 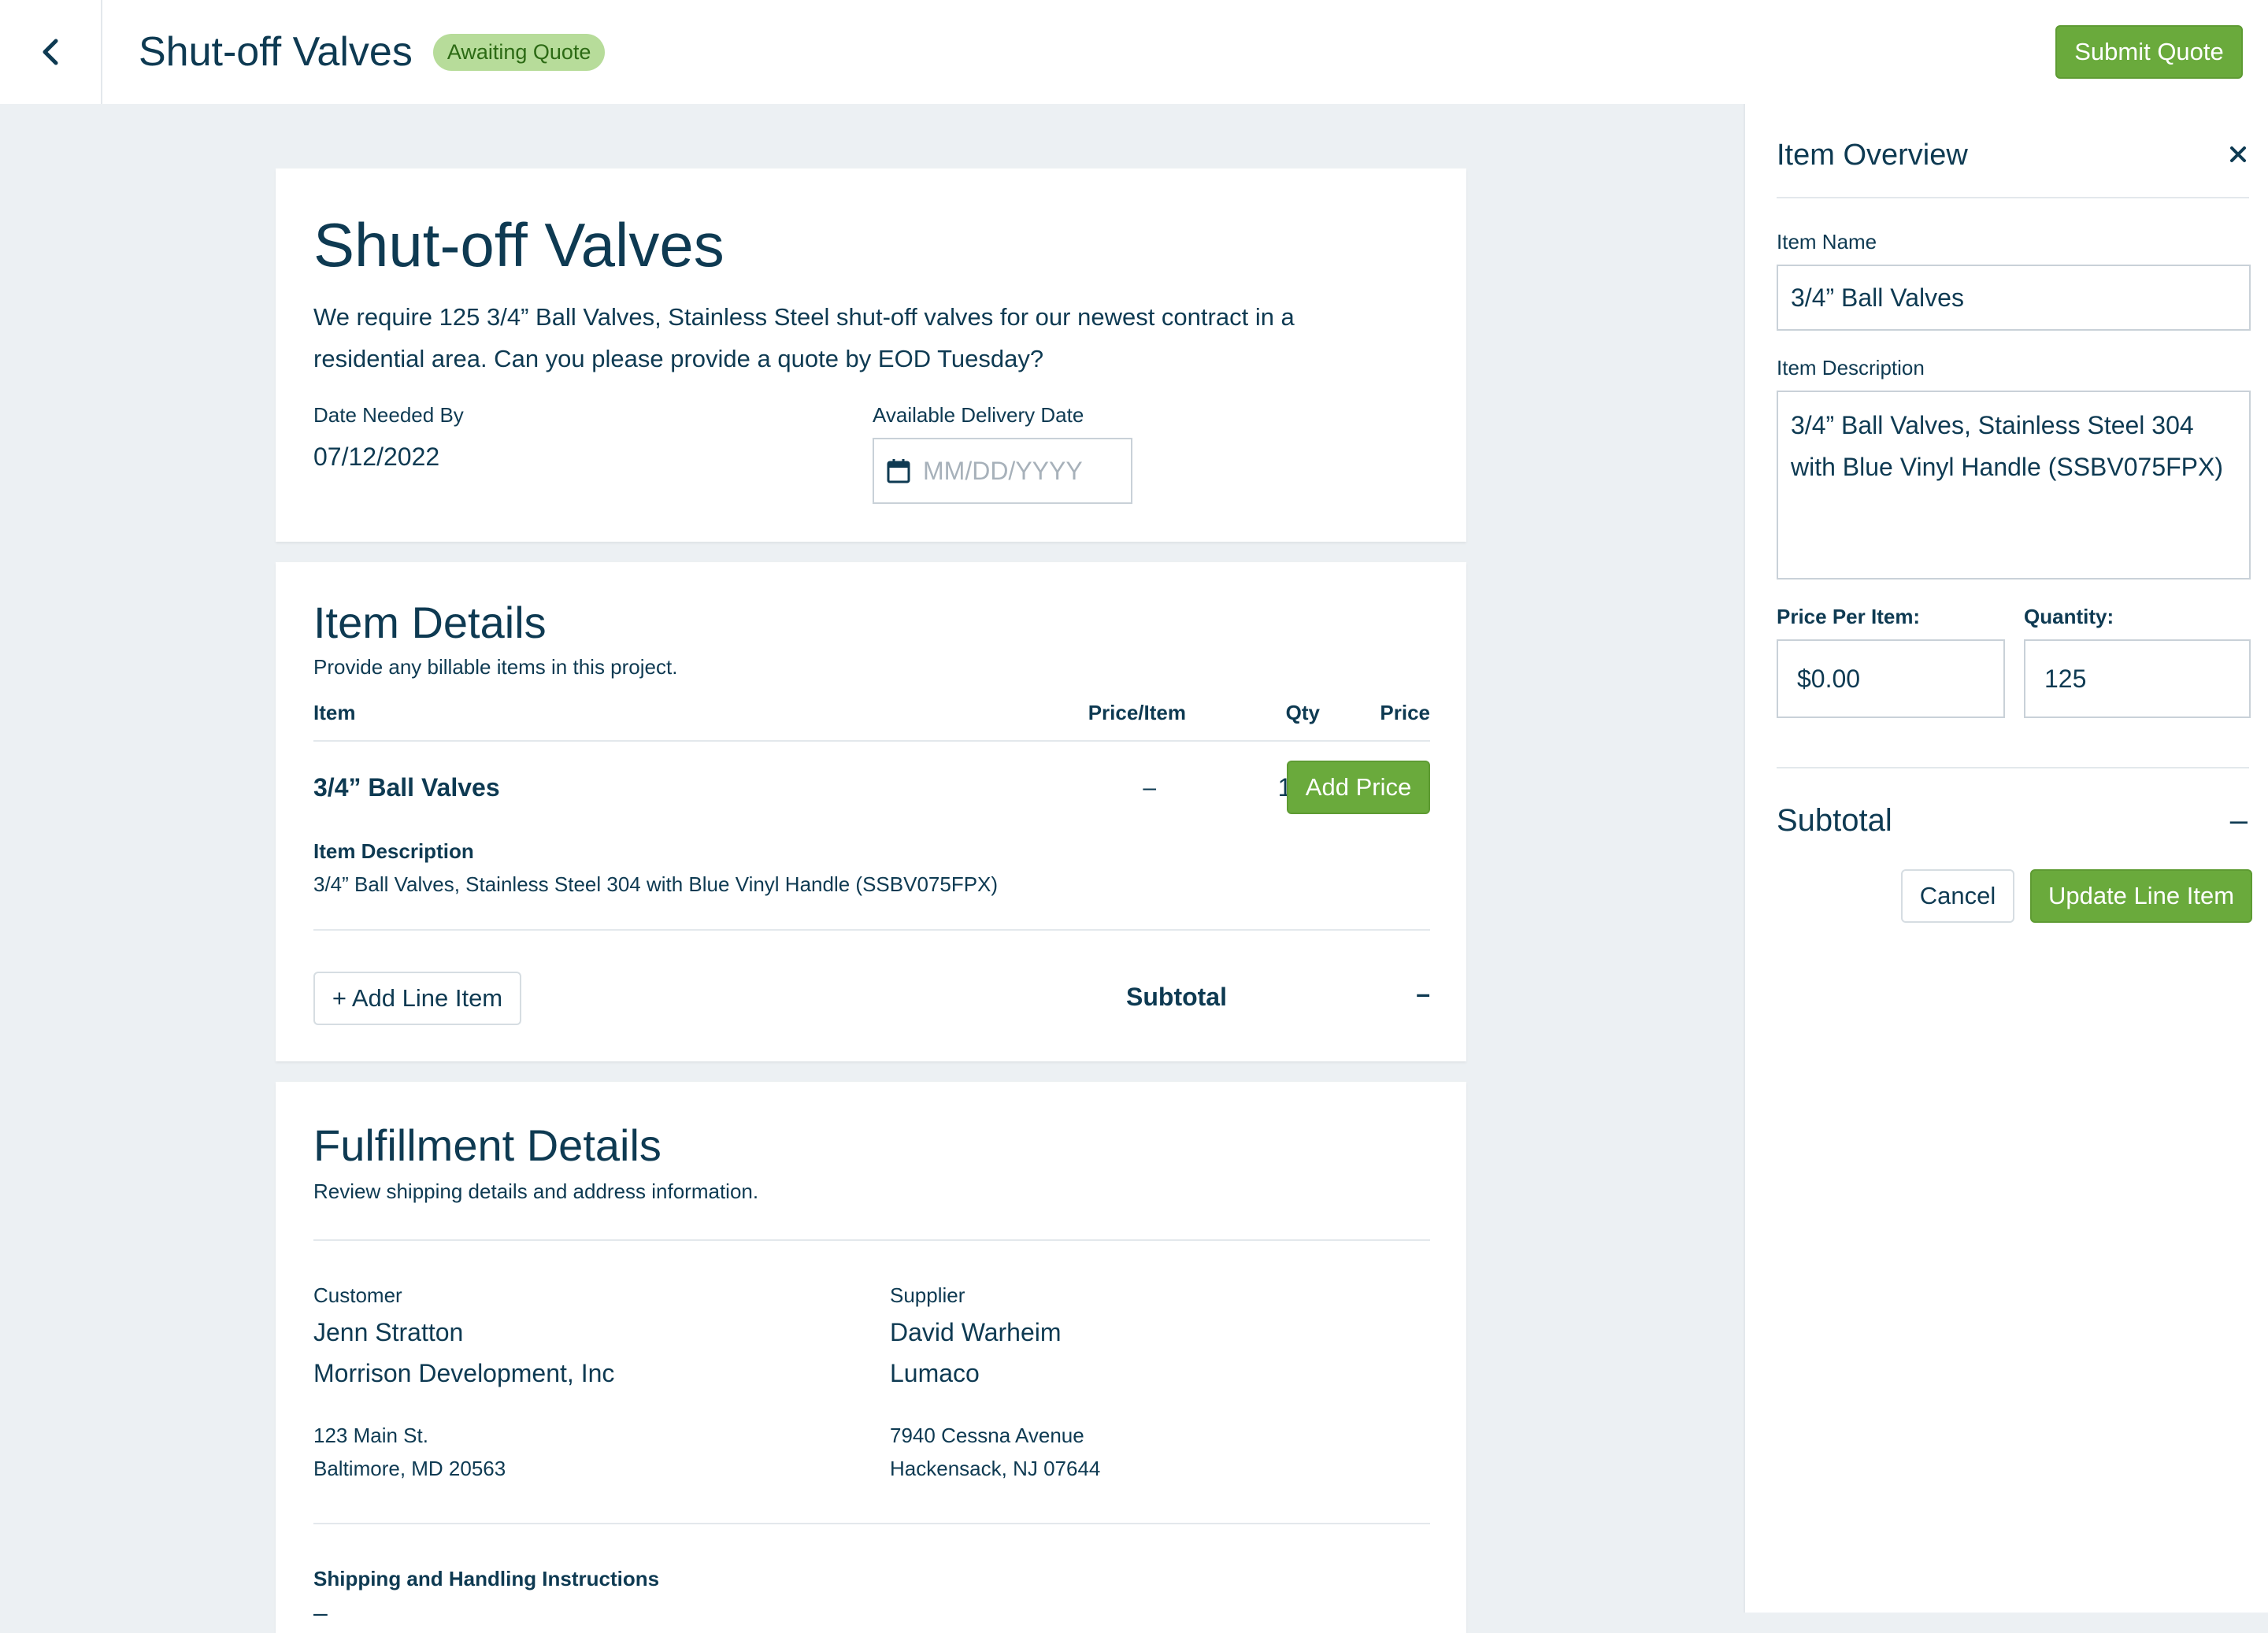 I want to click on supplier-company: Lumaco, so click(x=935, y=1373).